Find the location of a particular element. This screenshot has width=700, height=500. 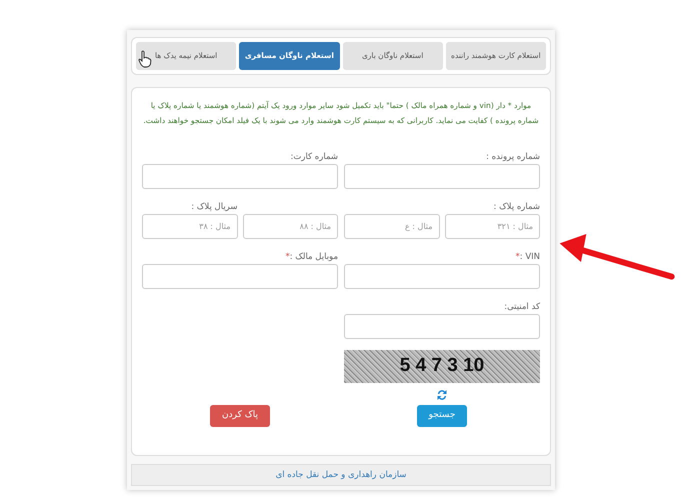

input-field: مثال : ع is located at coordinates (392, 226).